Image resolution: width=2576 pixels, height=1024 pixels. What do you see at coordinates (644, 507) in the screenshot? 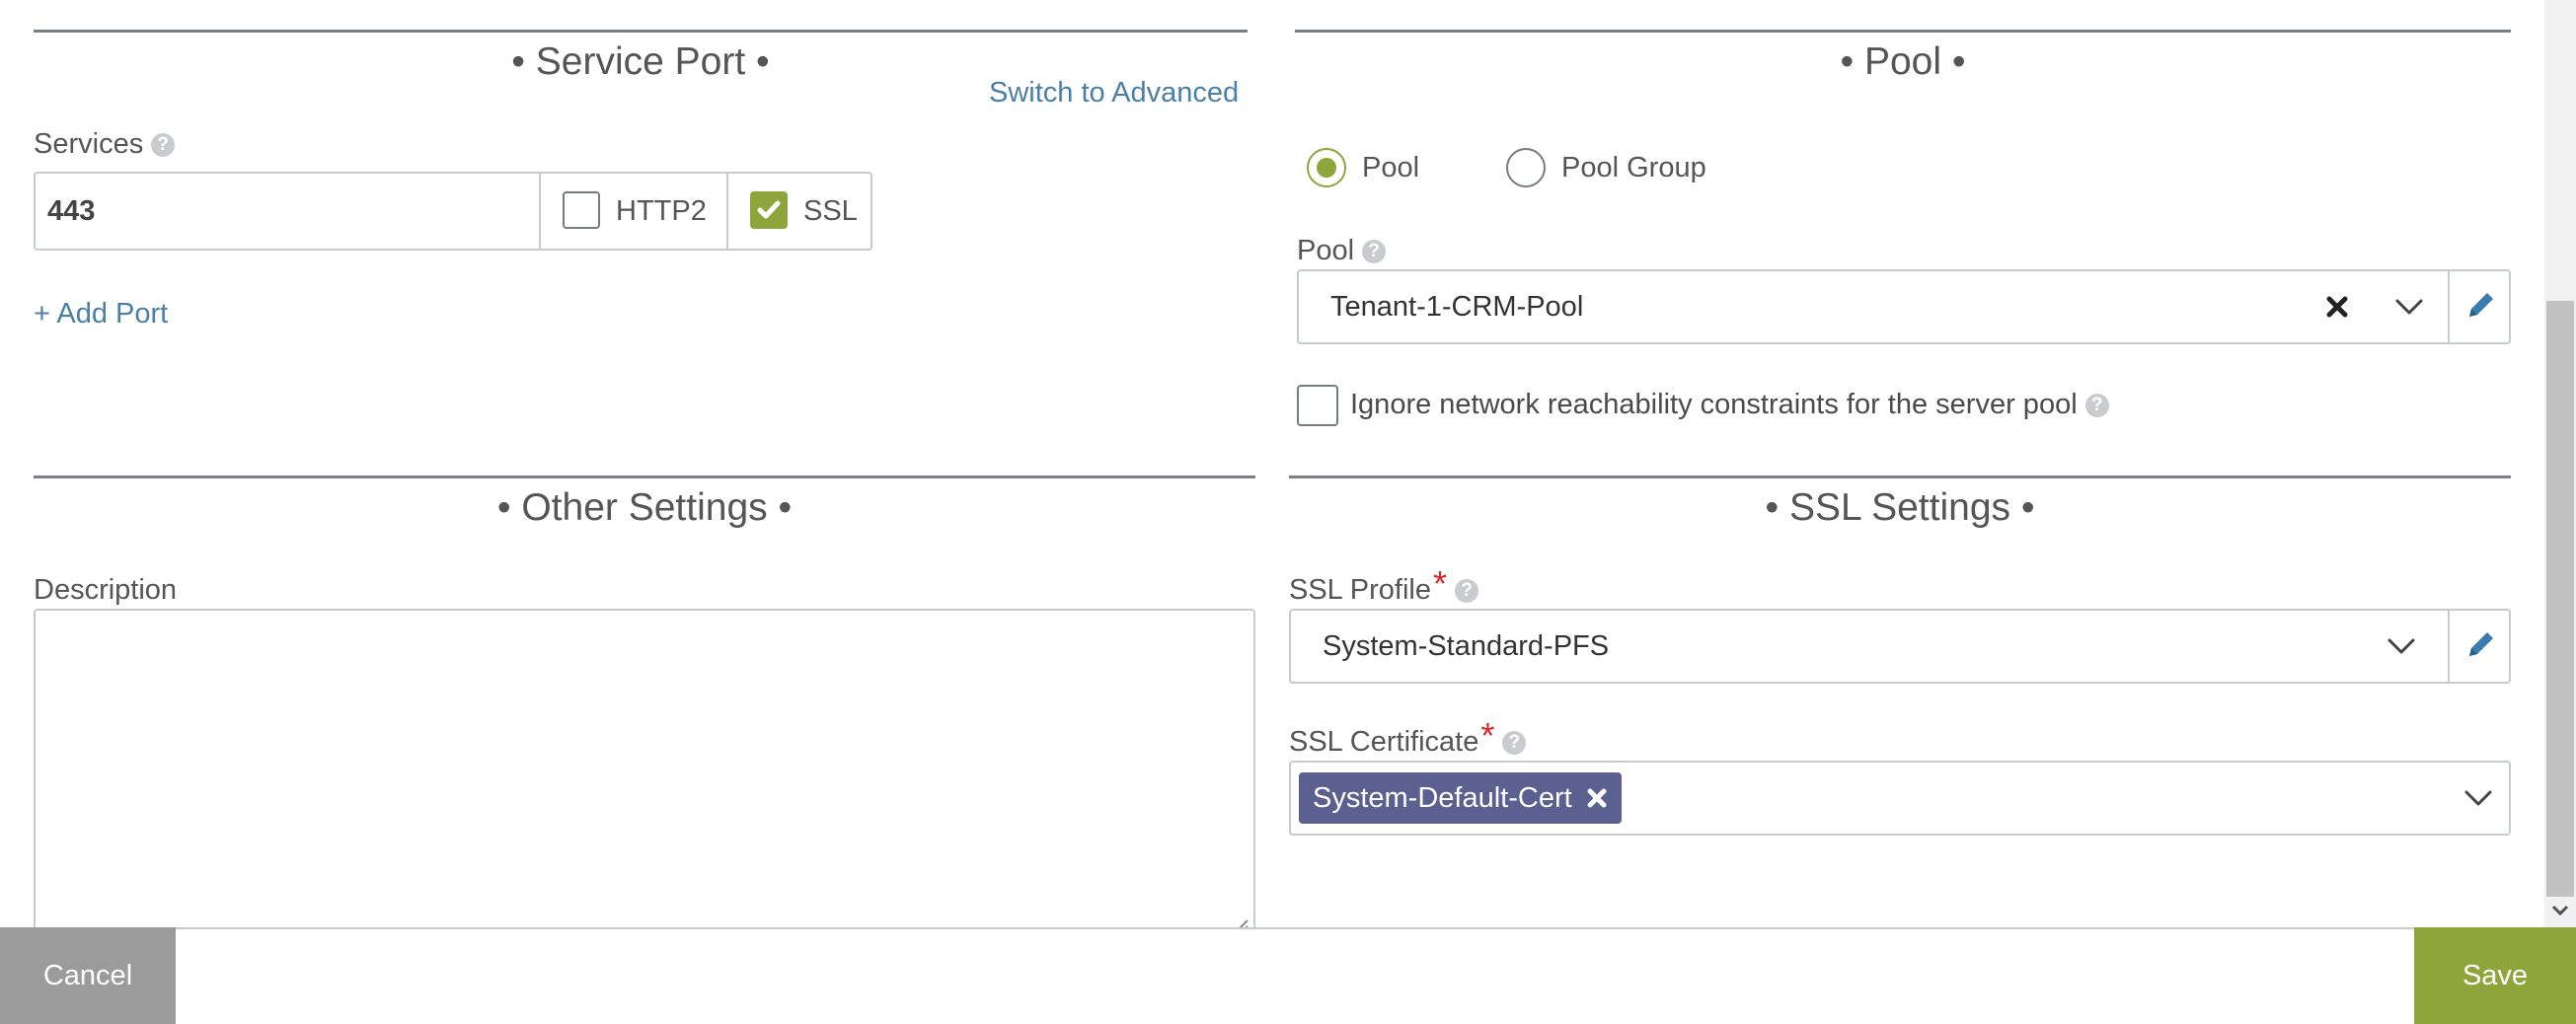
I see `other-settings-title: • Other Settings •` at bounding box center [644, 507].